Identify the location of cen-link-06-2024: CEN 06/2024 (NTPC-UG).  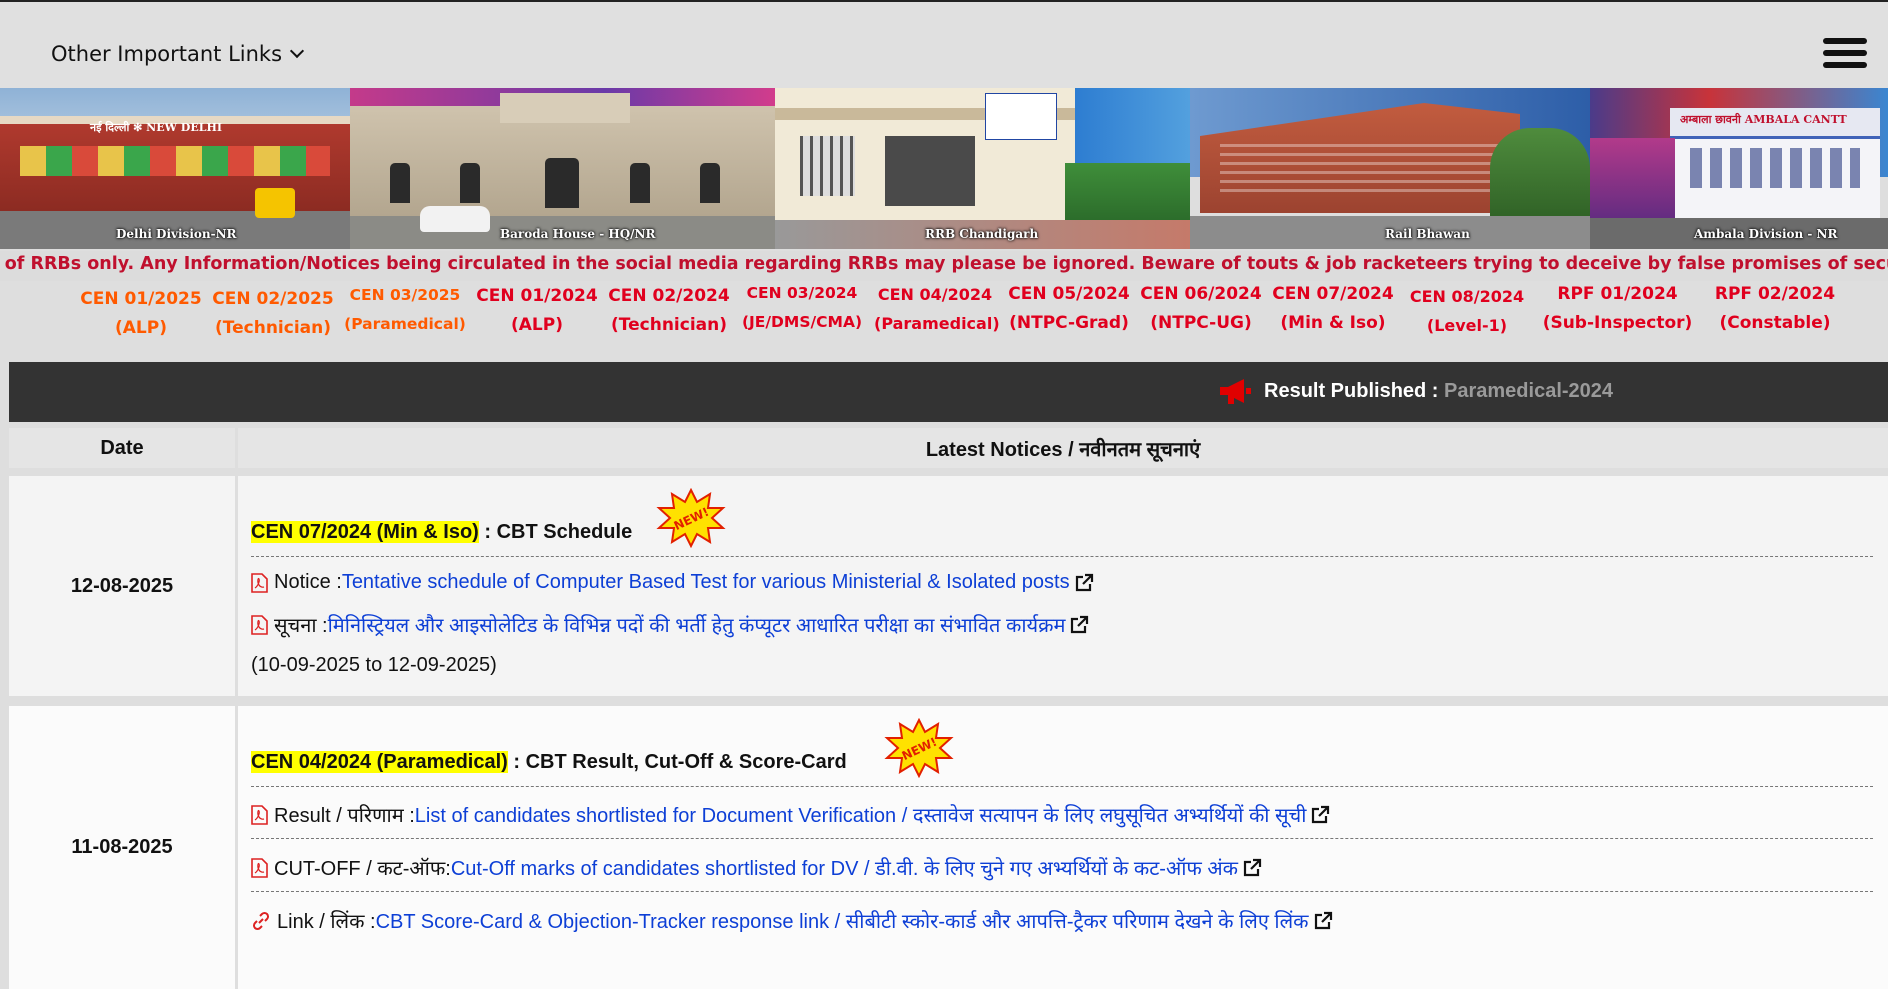
(1201, 309).